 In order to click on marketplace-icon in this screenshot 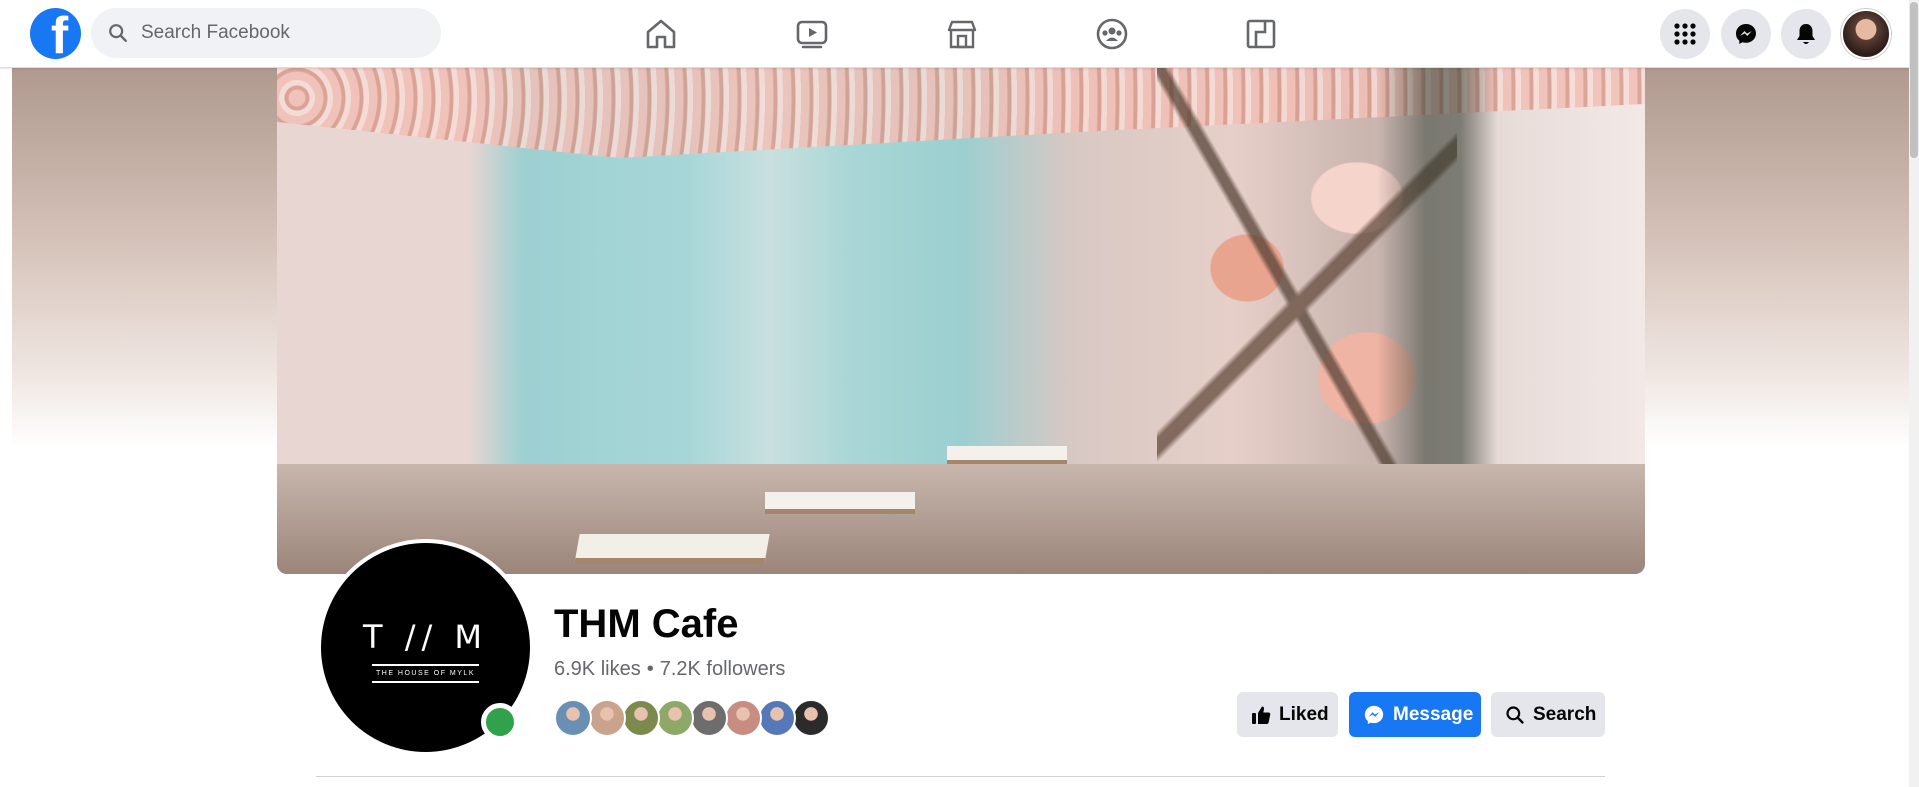, I will do `click(962, 34)`.